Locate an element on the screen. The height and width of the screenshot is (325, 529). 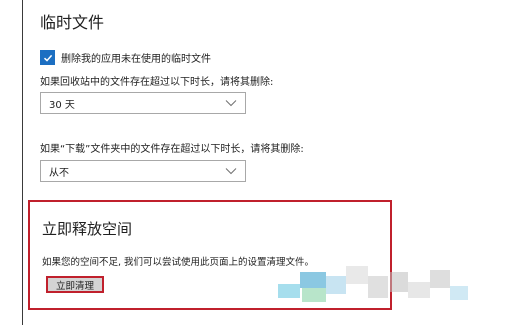
clean-now-button: 立即清理 is located at coordinates (75, 284).